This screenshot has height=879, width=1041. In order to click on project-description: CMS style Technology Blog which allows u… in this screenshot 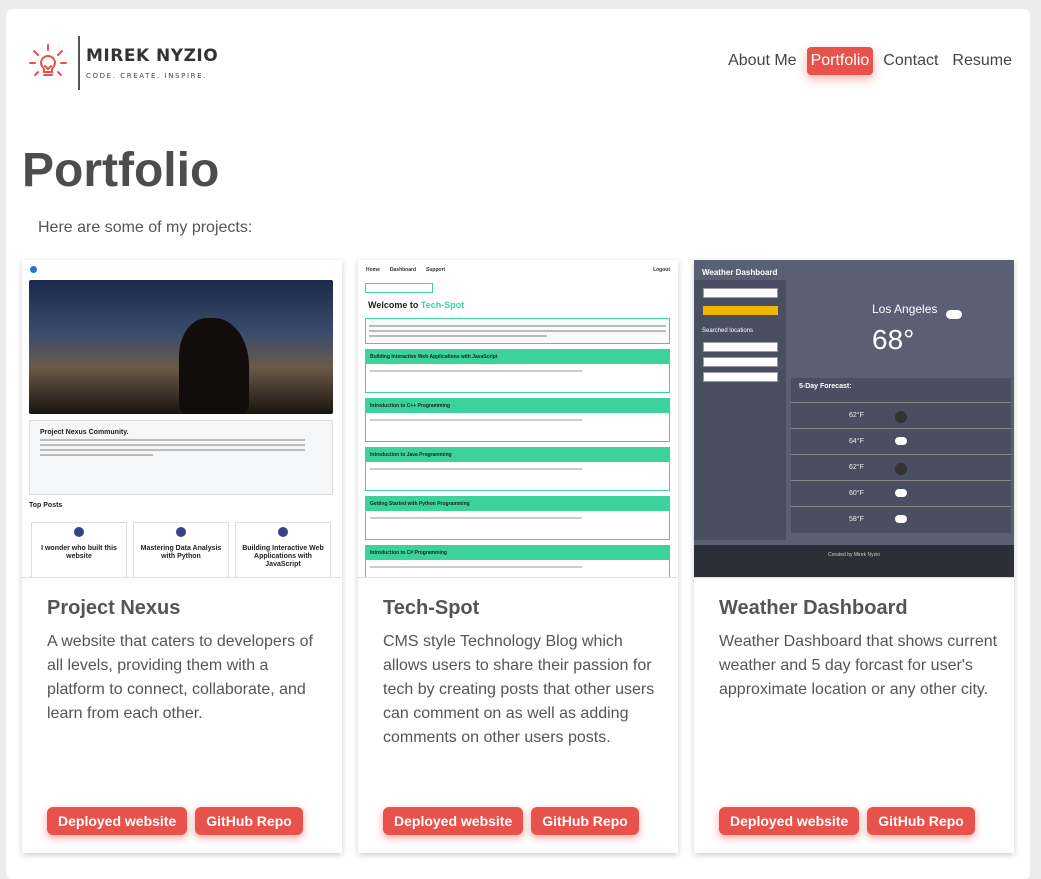, I will do `click(519, 689)`.